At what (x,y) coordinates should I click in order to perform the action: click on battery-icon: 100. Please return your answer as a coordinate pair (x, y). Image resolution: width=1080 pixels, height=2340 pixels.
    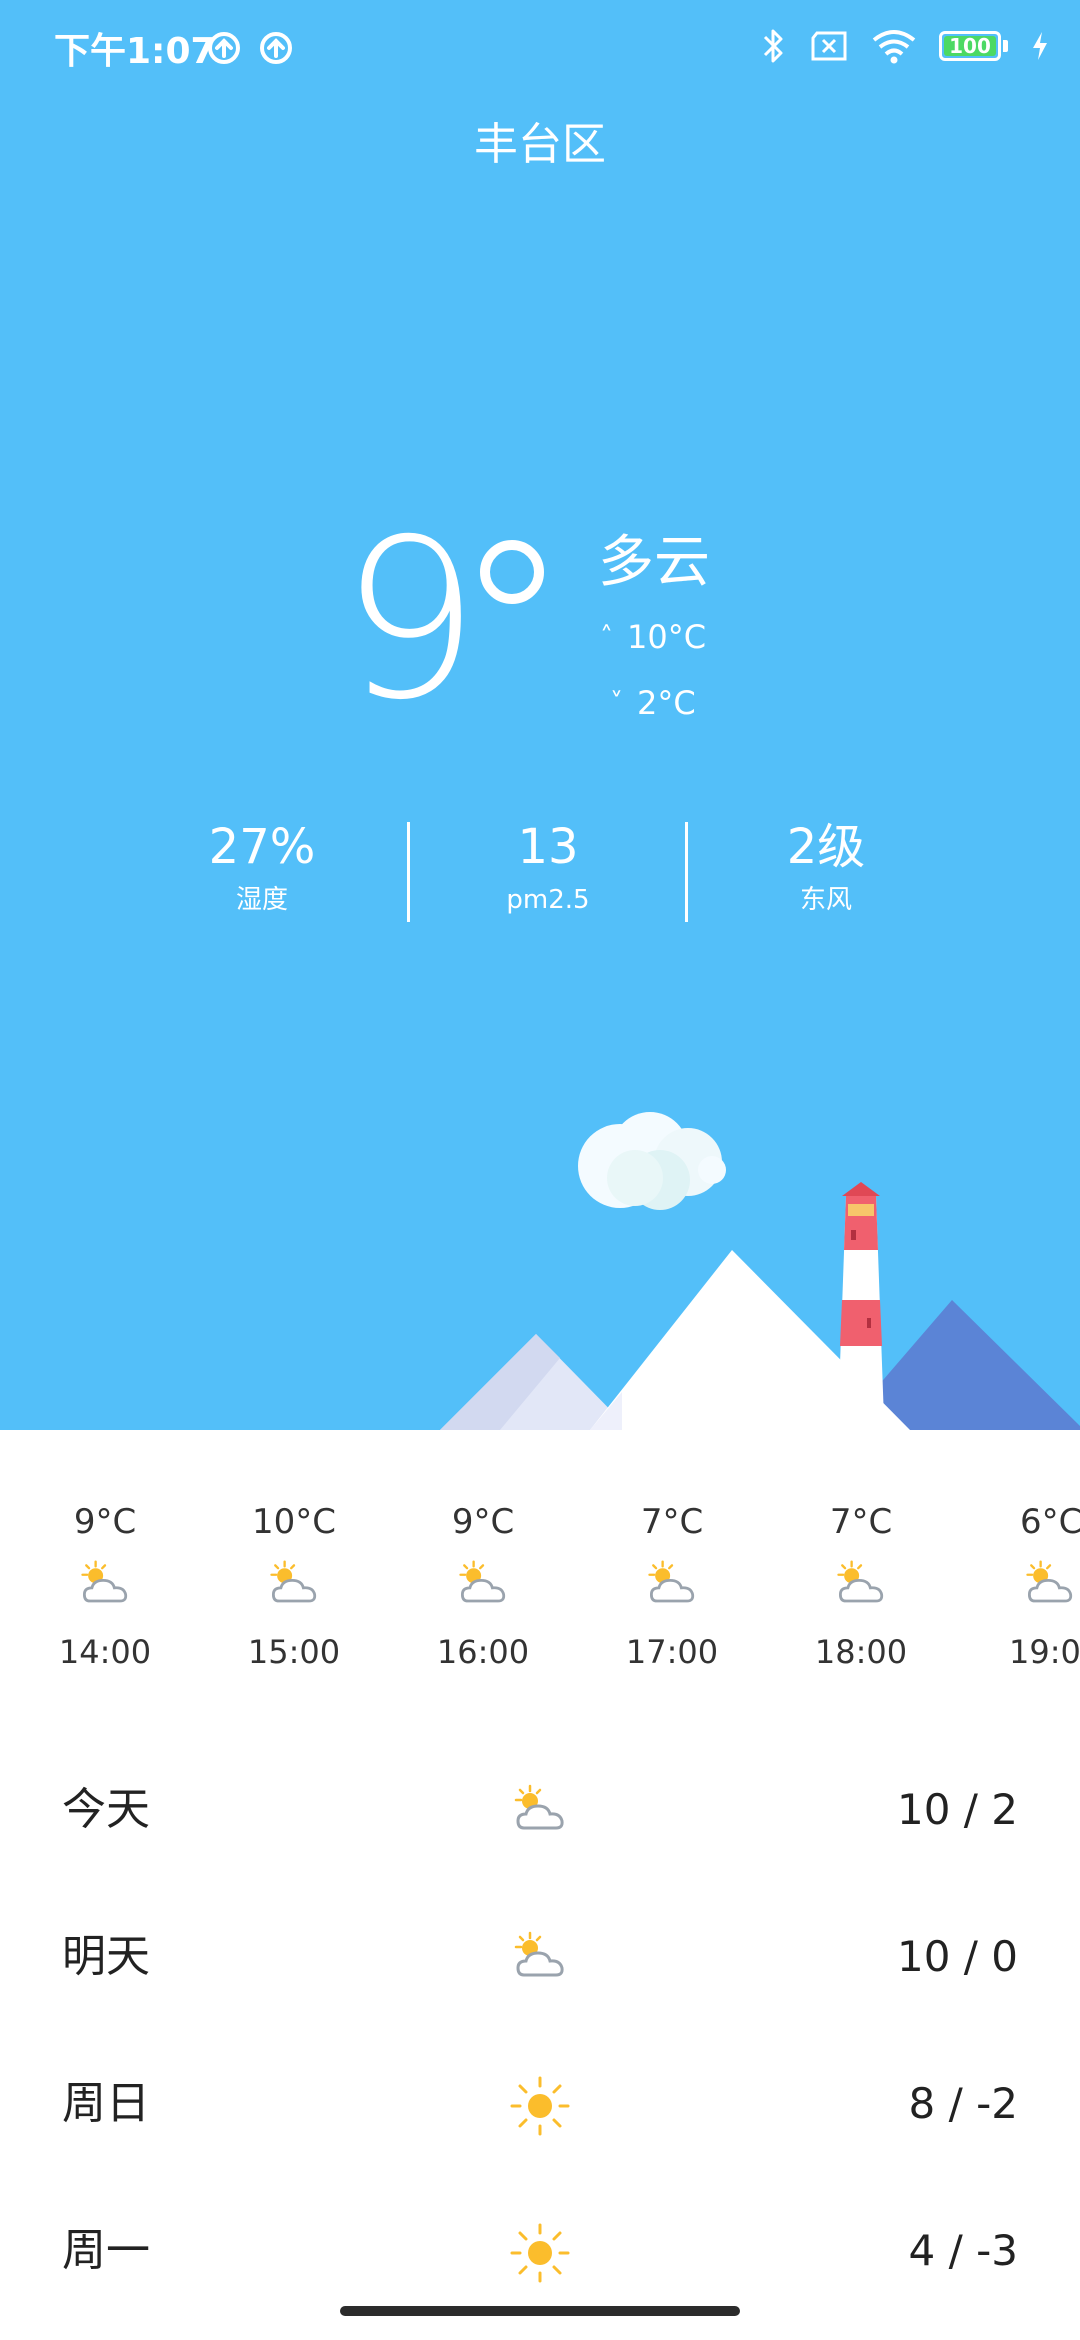
    Looking at the image, I should click on (970, 46).